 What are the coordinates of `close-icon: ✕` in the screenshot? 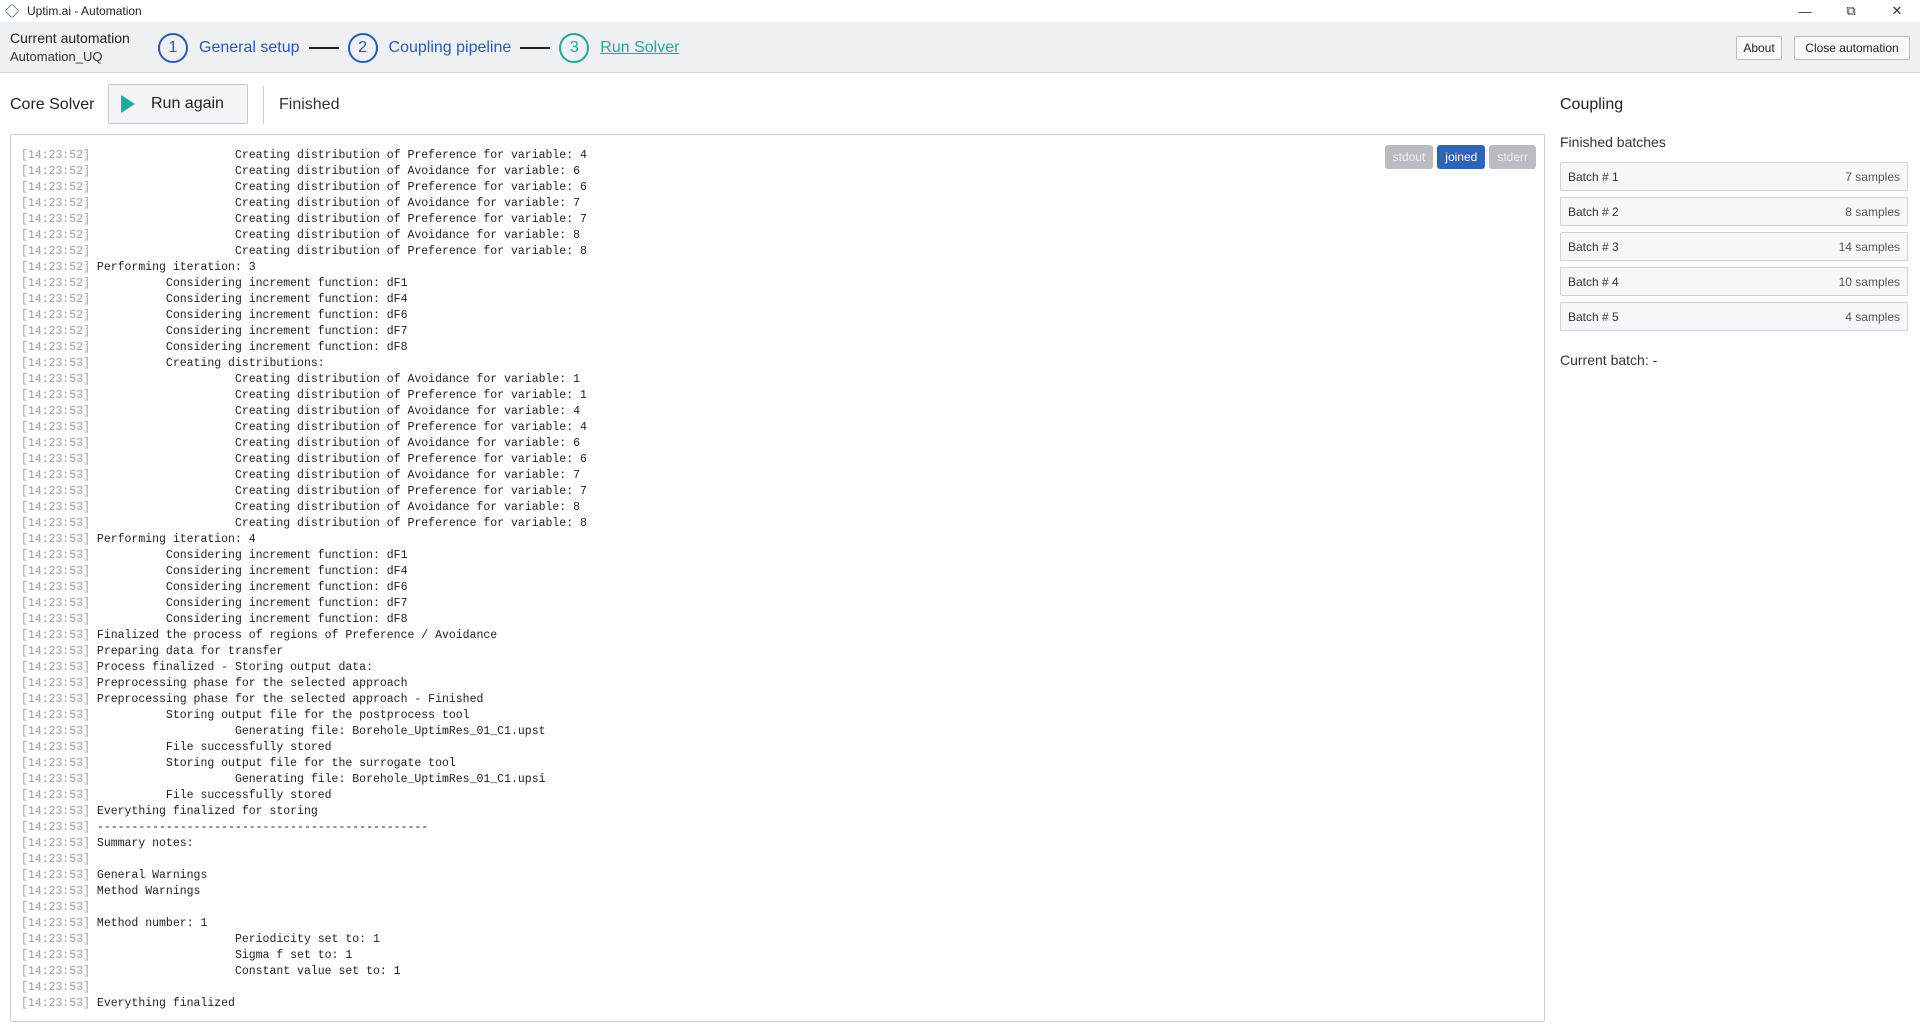 It's located at (1897, 11).